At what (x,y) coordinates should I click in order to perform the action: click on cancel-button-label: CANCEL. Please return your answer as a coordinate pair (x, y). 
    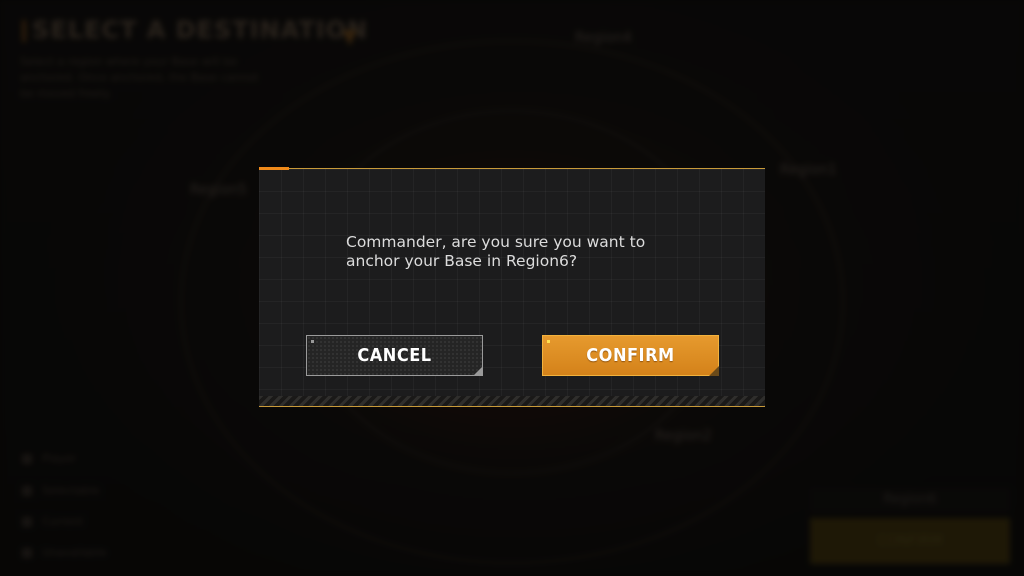
    Looking at the image, I should click on (394, 355).